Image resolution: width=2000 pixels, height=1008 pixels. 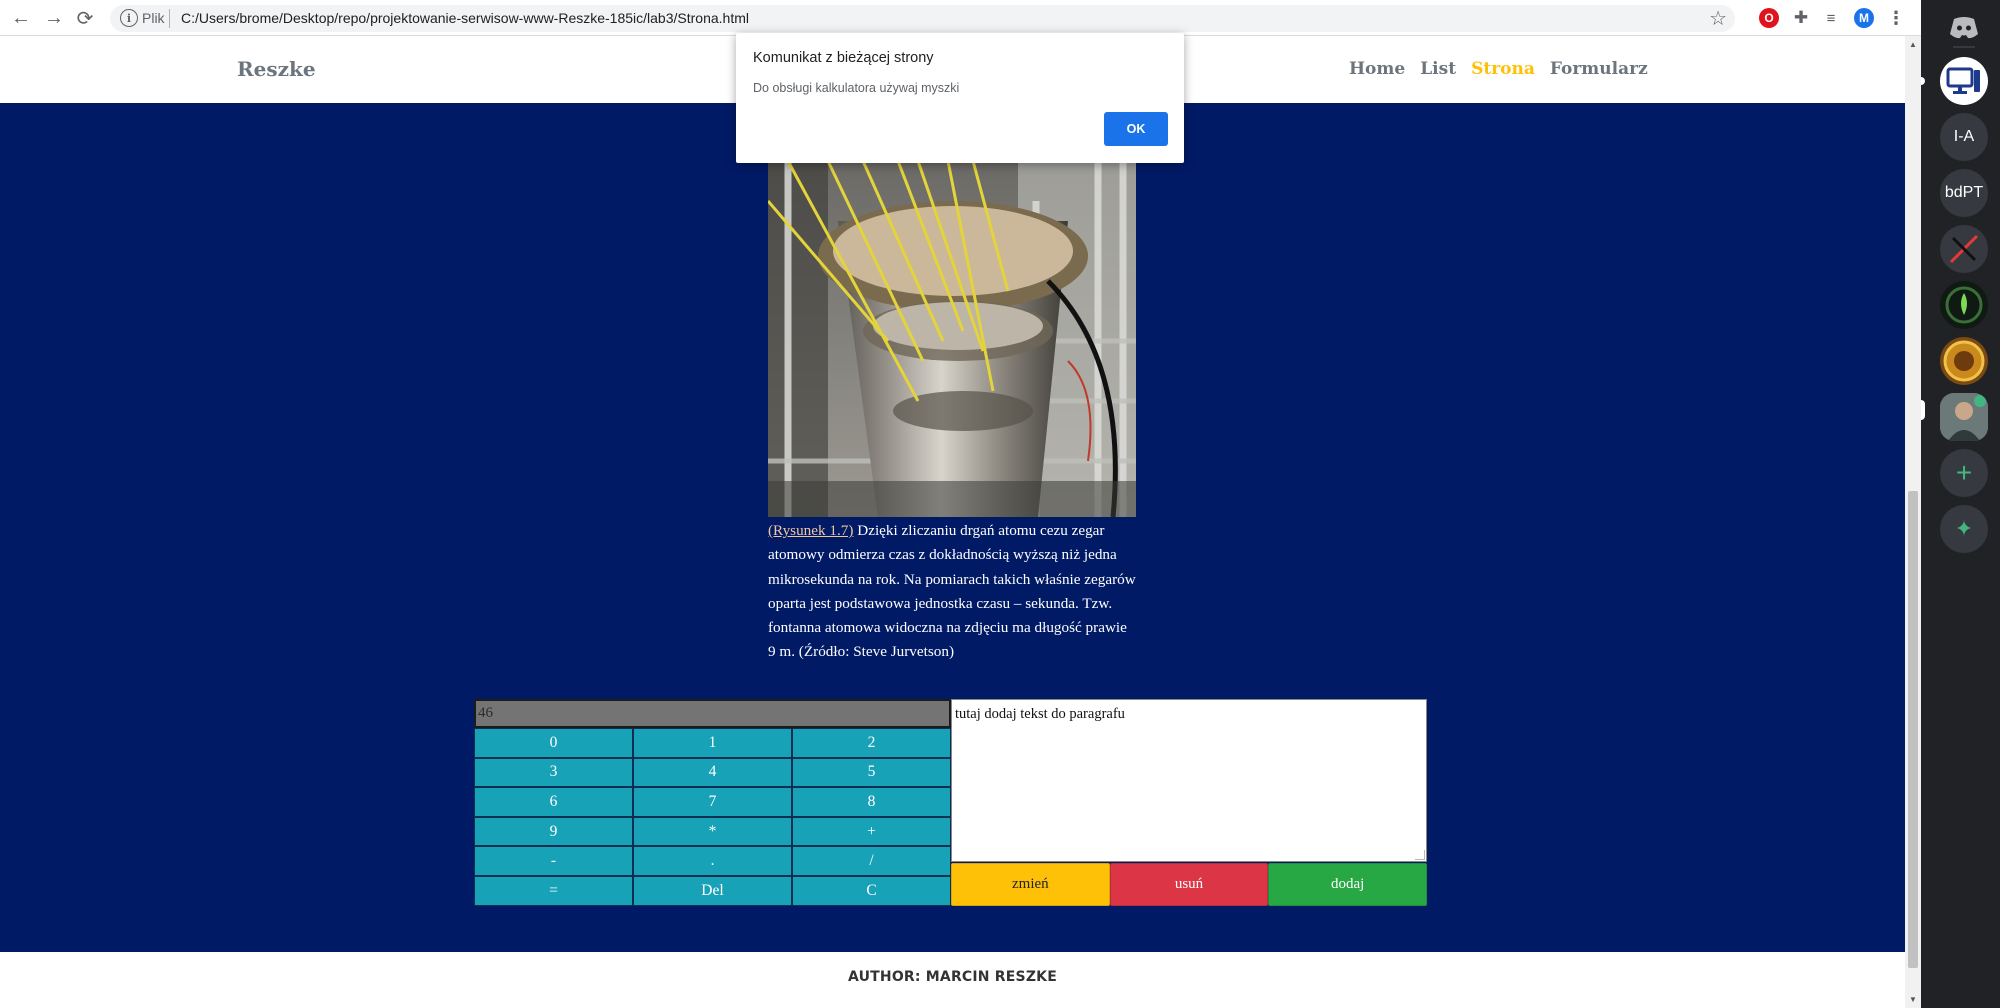 What do you see at coordinates (85, 18) in the screenshot?
I see `reload-icon: ⟳` at bounding box center [85, 18].